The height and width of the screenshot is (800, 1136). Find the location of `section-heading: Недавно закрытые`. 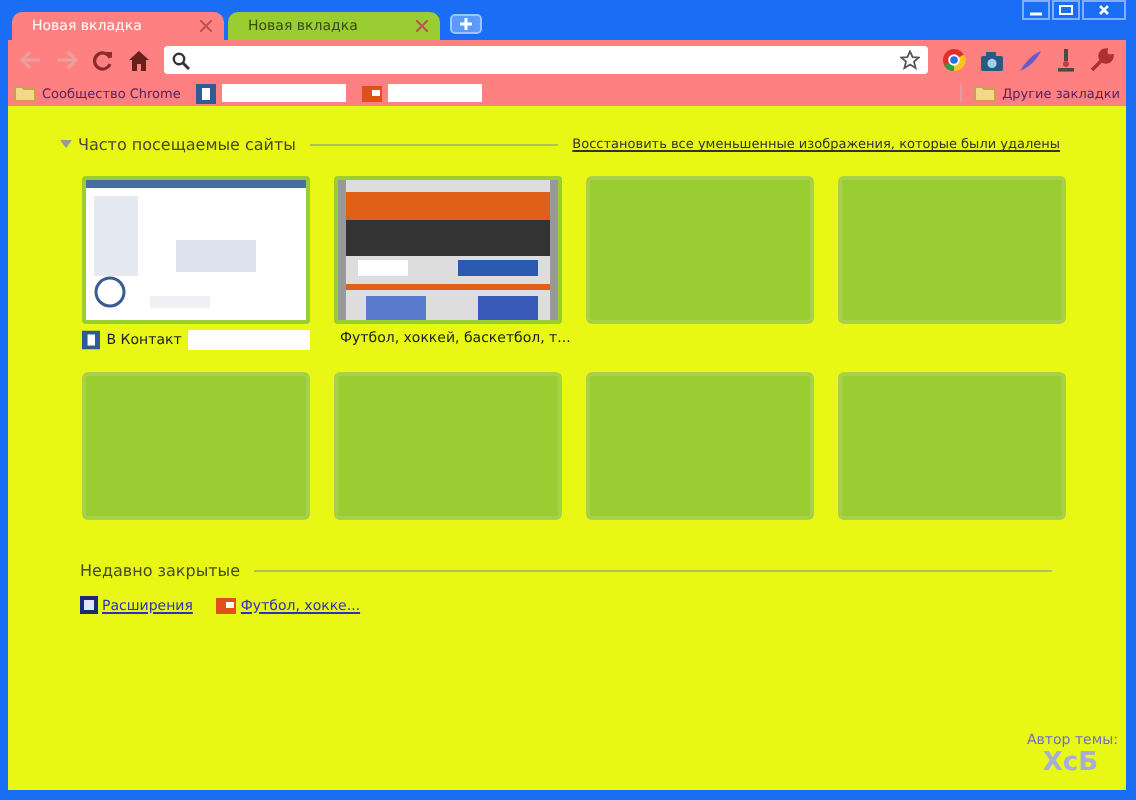

section-heading: Недавно закрытые is located at coordinates (160, 570).